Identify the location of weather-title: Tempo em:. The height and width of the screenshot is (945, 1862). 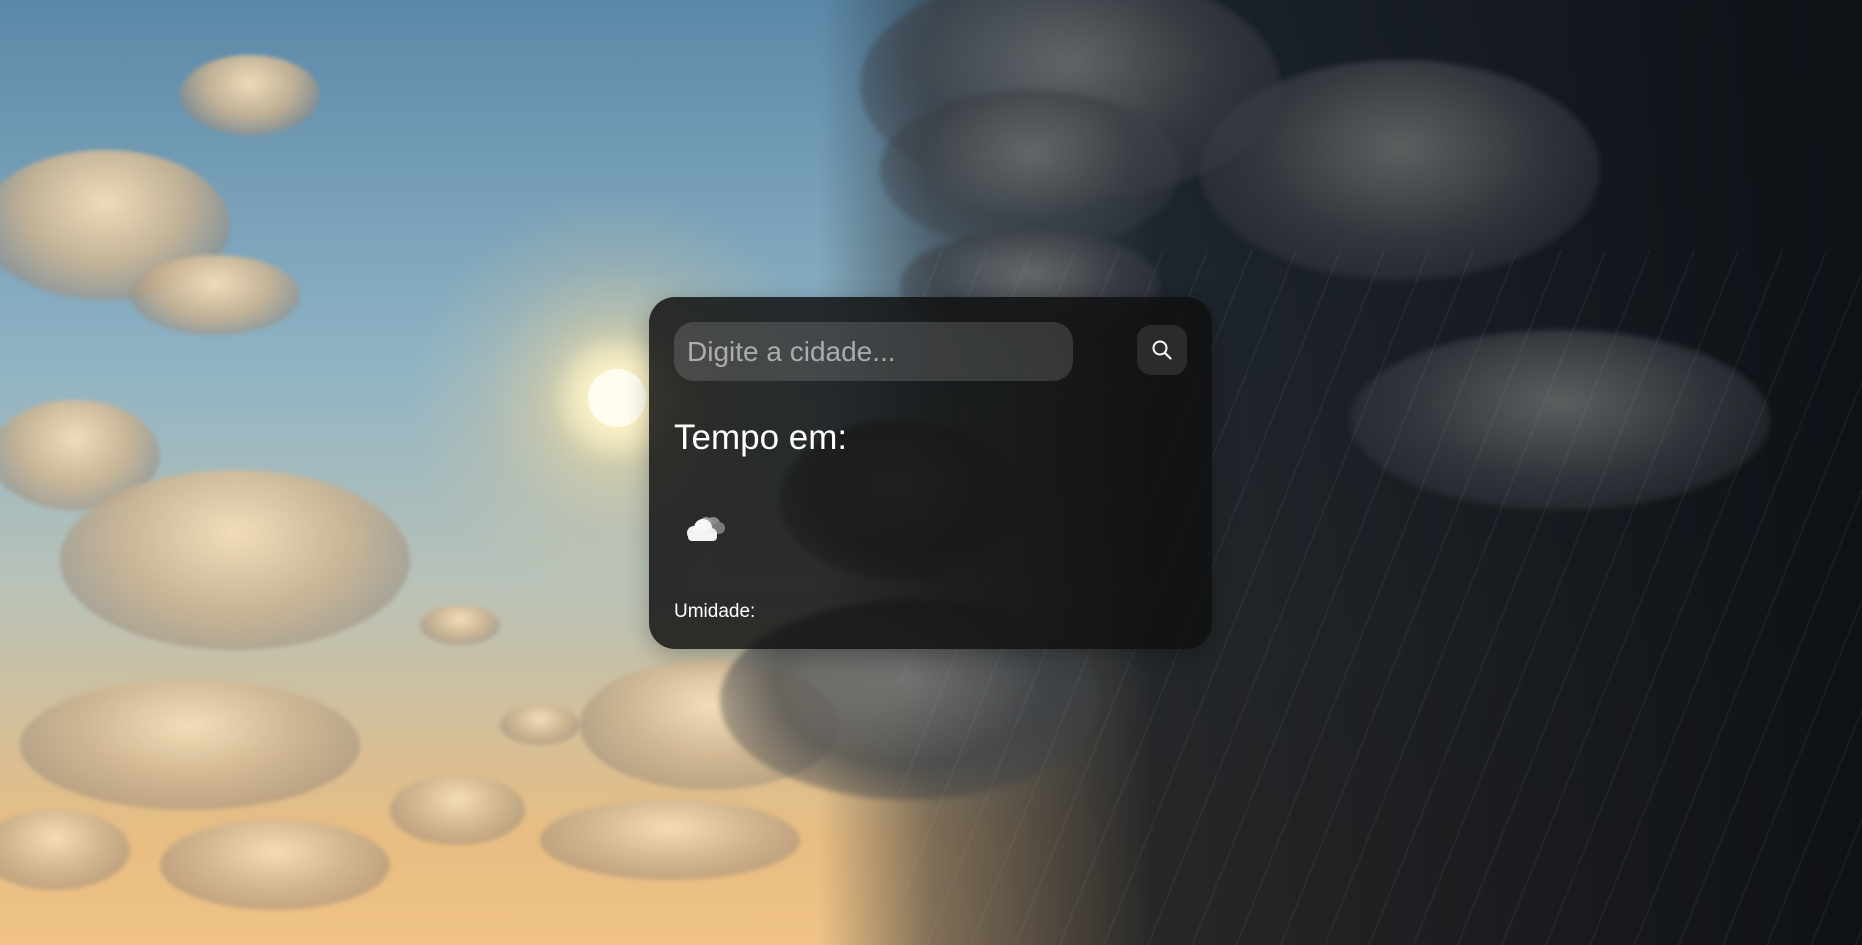
(761, 437).